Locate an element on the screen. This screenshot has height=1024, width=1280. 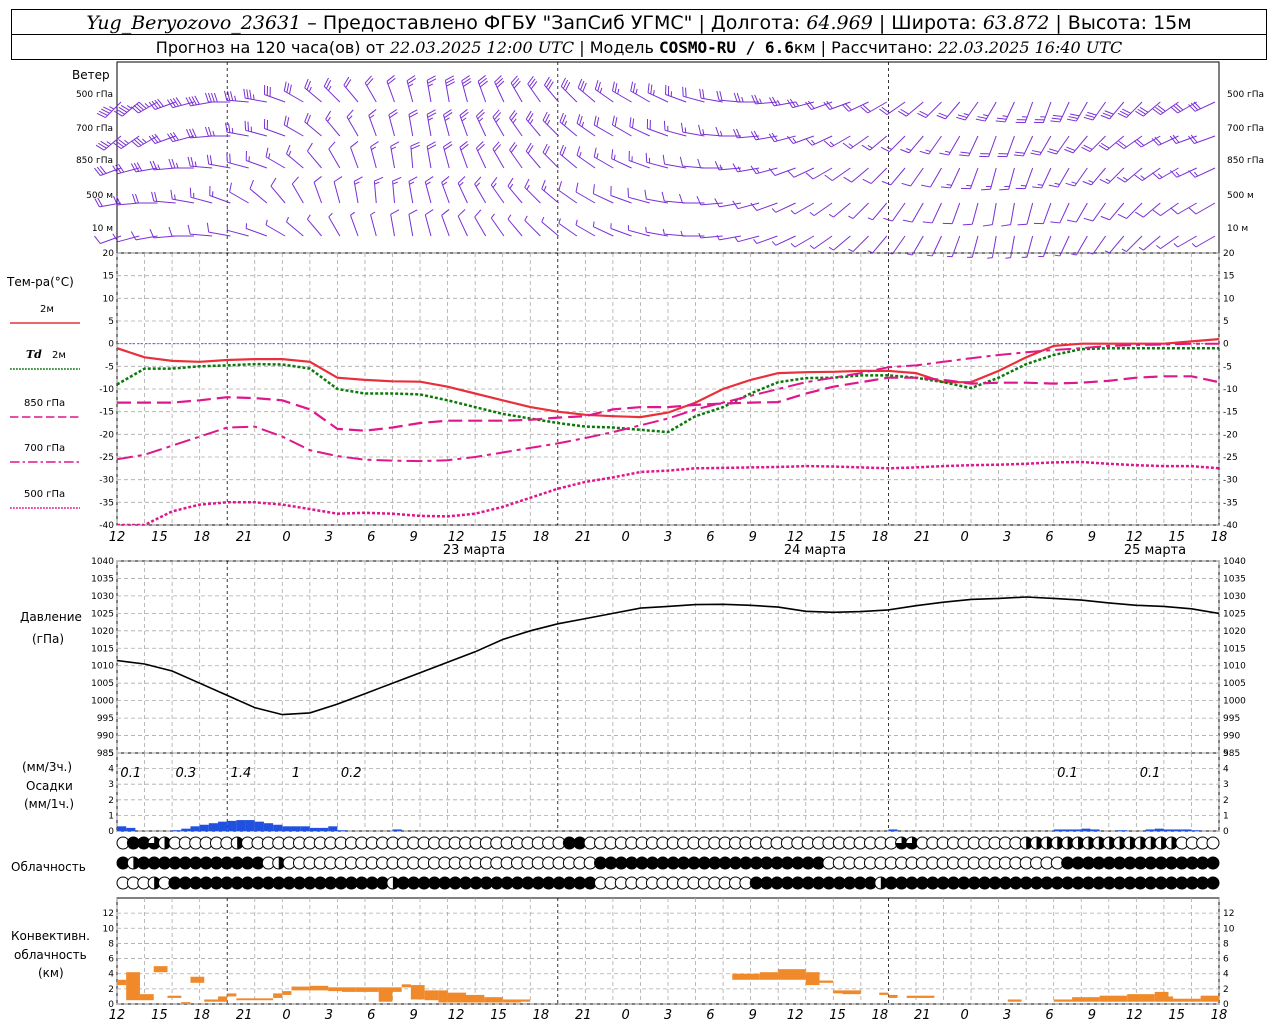
temp-ytick-right: 15 is located at coordinates (1228, 277).